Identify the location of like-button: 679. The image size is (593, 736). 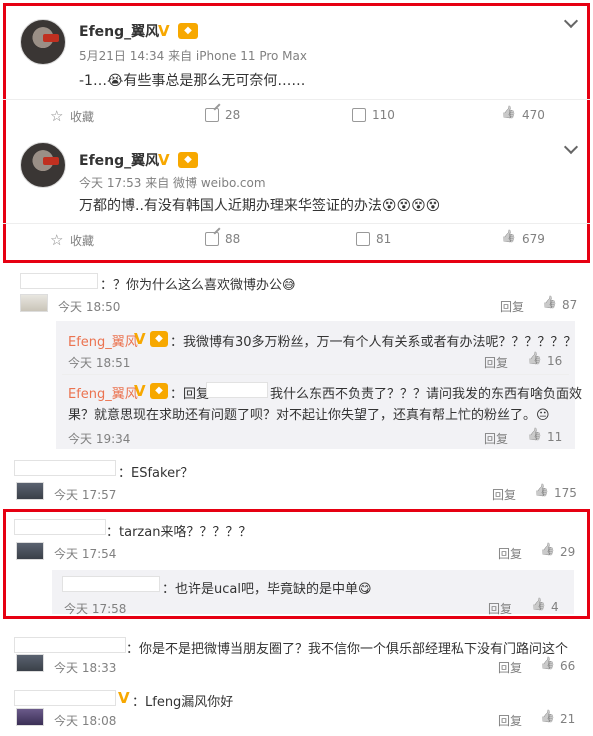
(523, 239).